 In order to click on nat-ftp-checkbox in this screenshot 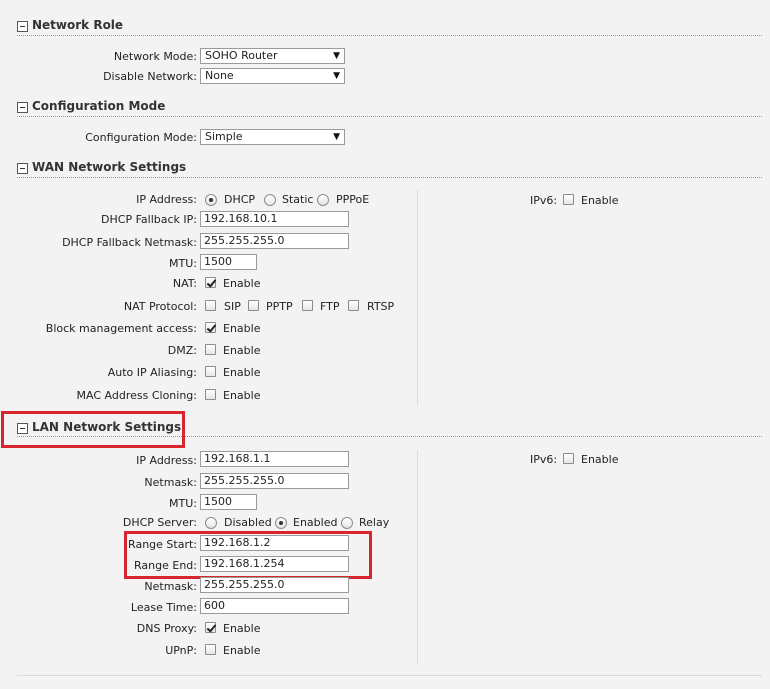, I will do `click(307, 305)`.